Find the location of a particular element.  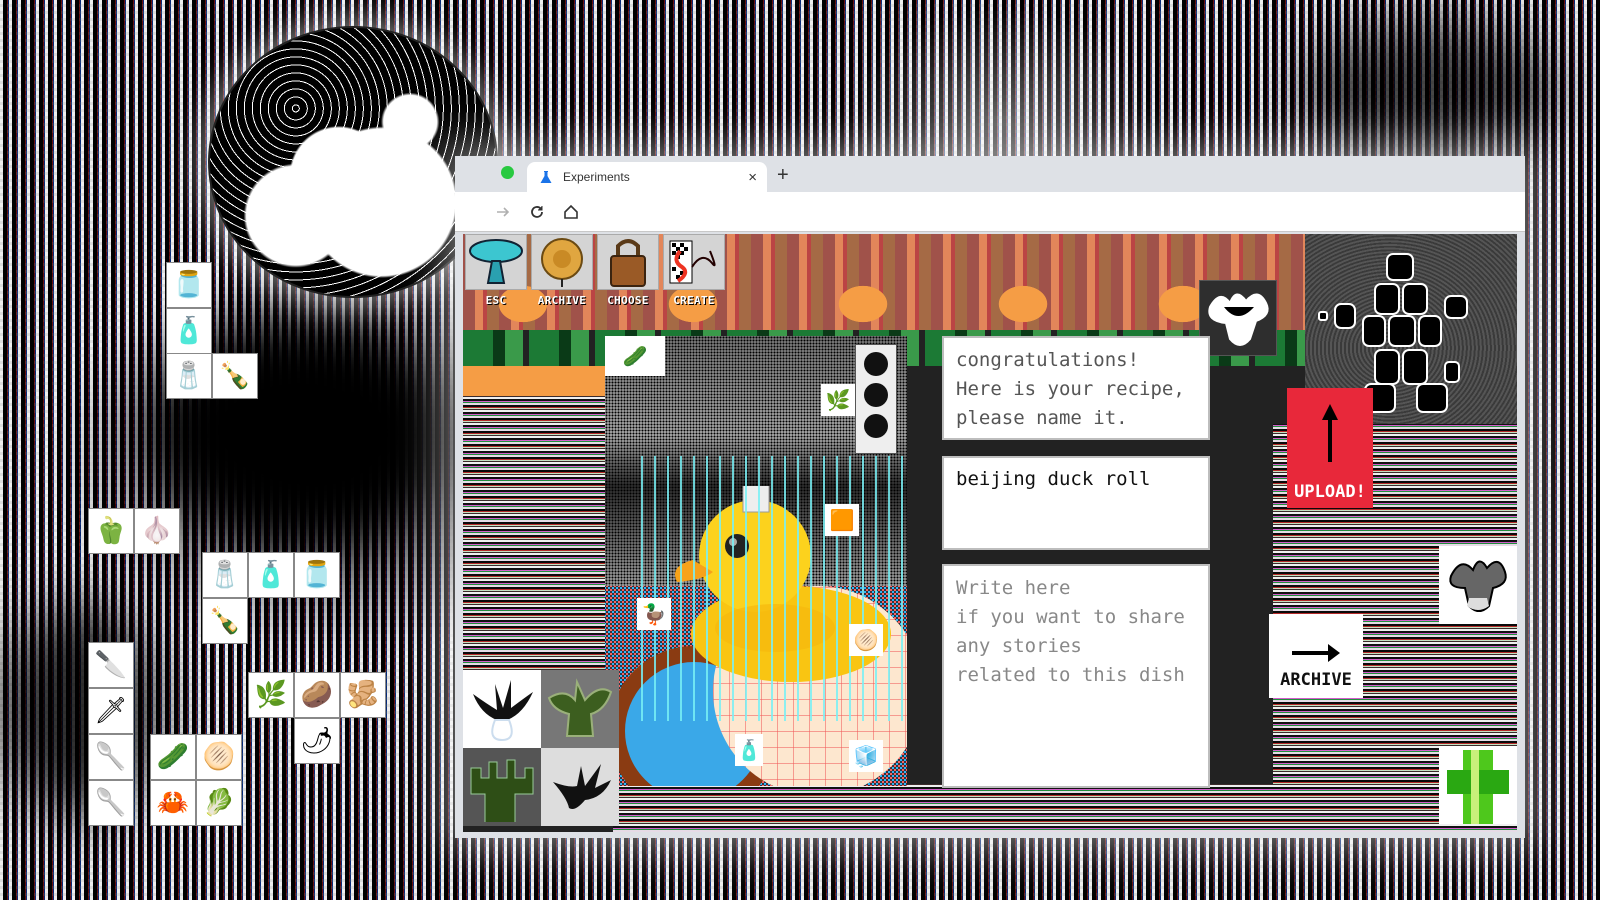

nav-create-button: CREATE is located at coordinates (694, 272).